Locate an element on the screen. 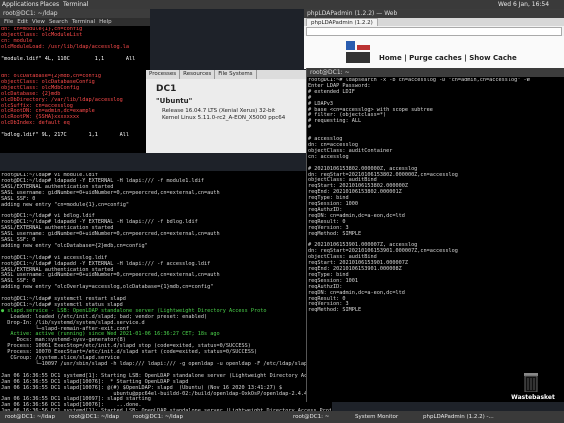  browser-tabbar: phpLDAPadmin (1.2.2) is located at coordinates (434, 22).